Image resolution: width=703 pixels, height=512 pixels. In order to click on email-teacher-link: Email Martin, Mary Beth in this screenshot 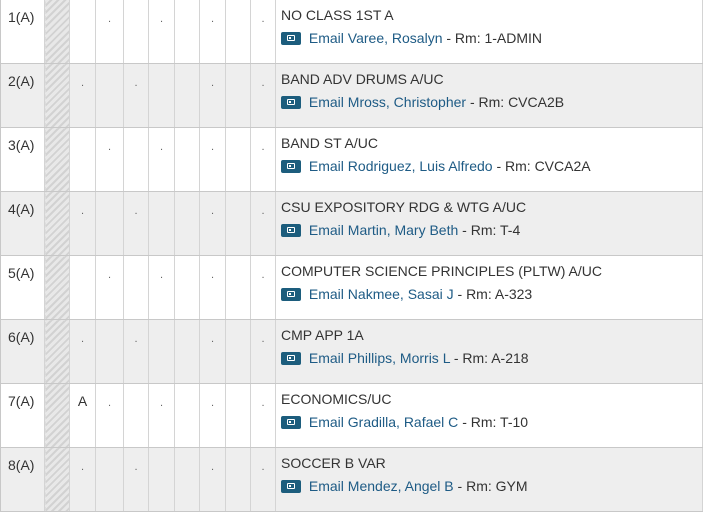, I will do `click(383, 230)`.